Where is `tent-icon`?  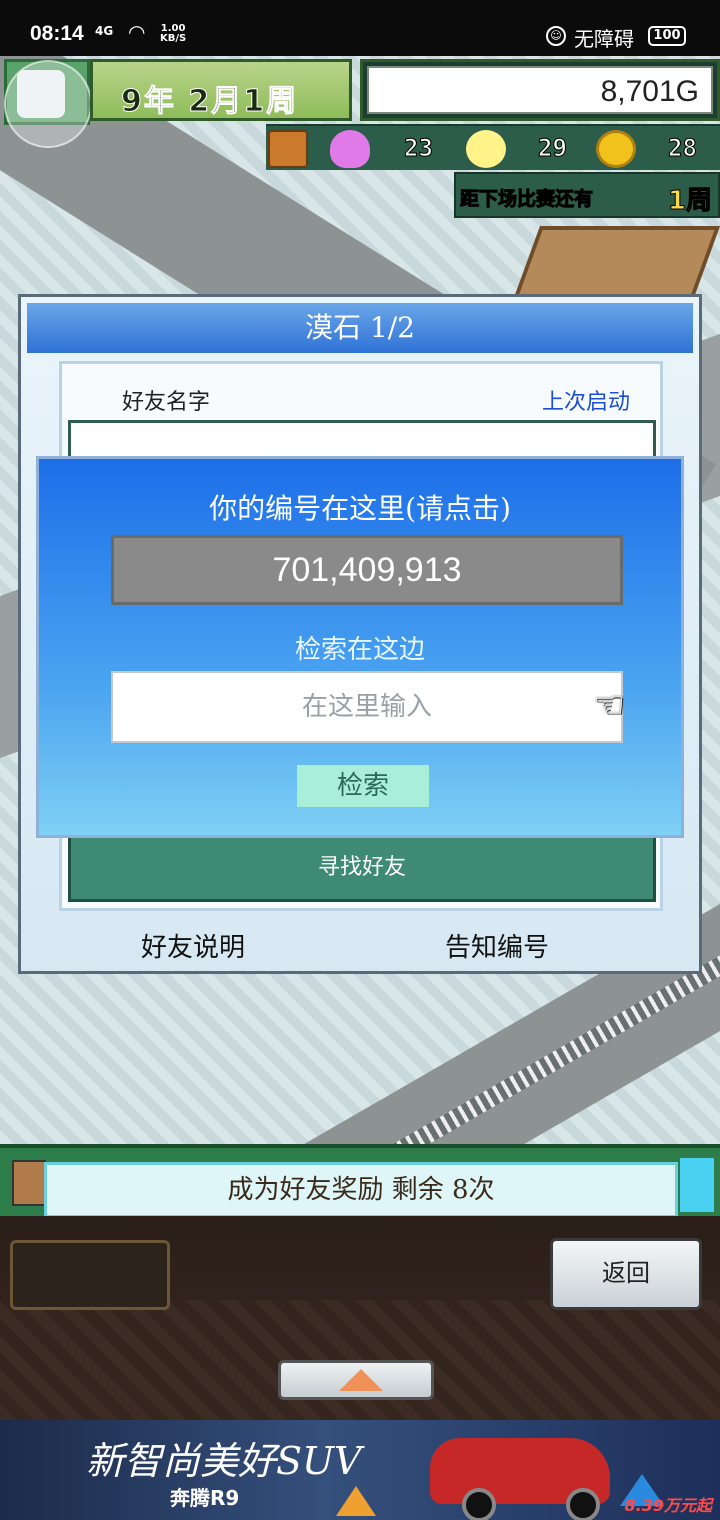 tent-icon is located at coordinates (356, 1501).